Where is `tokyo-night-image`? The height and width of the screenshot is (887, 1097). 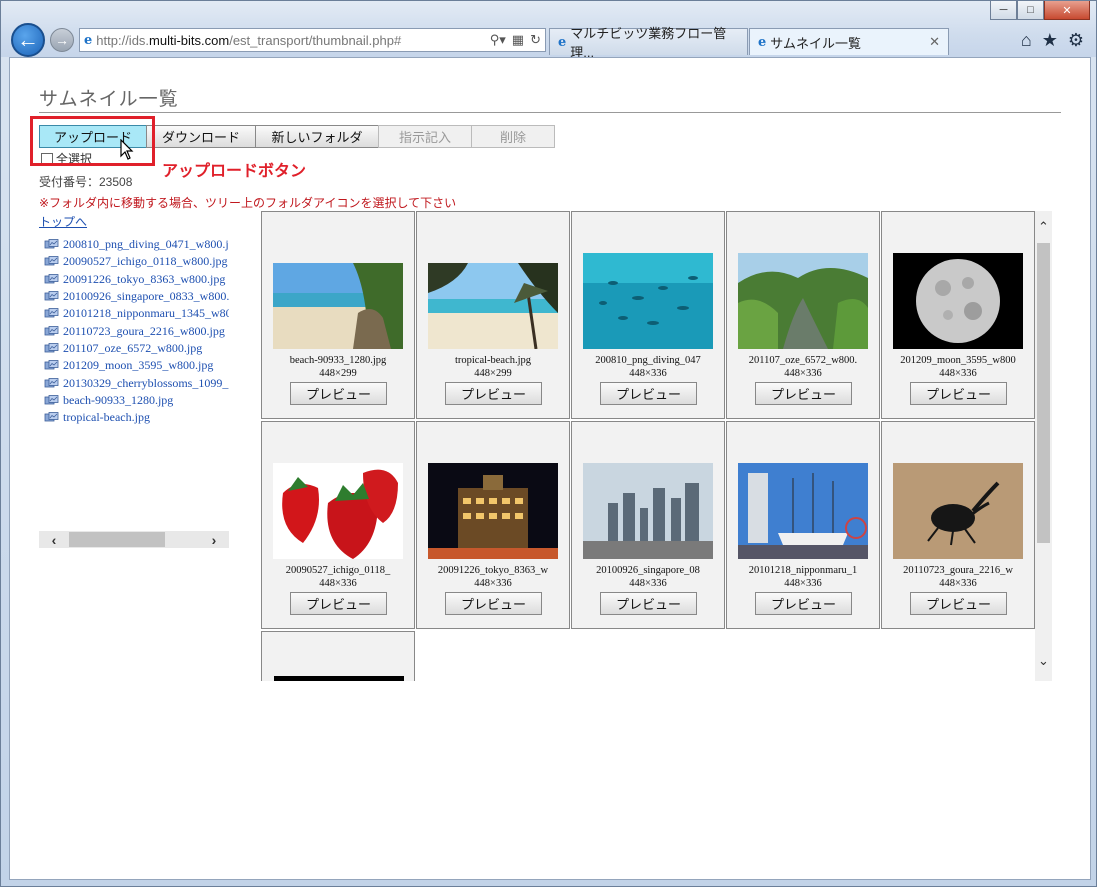
tokyo-night-image is located at coordinates (493, 512).